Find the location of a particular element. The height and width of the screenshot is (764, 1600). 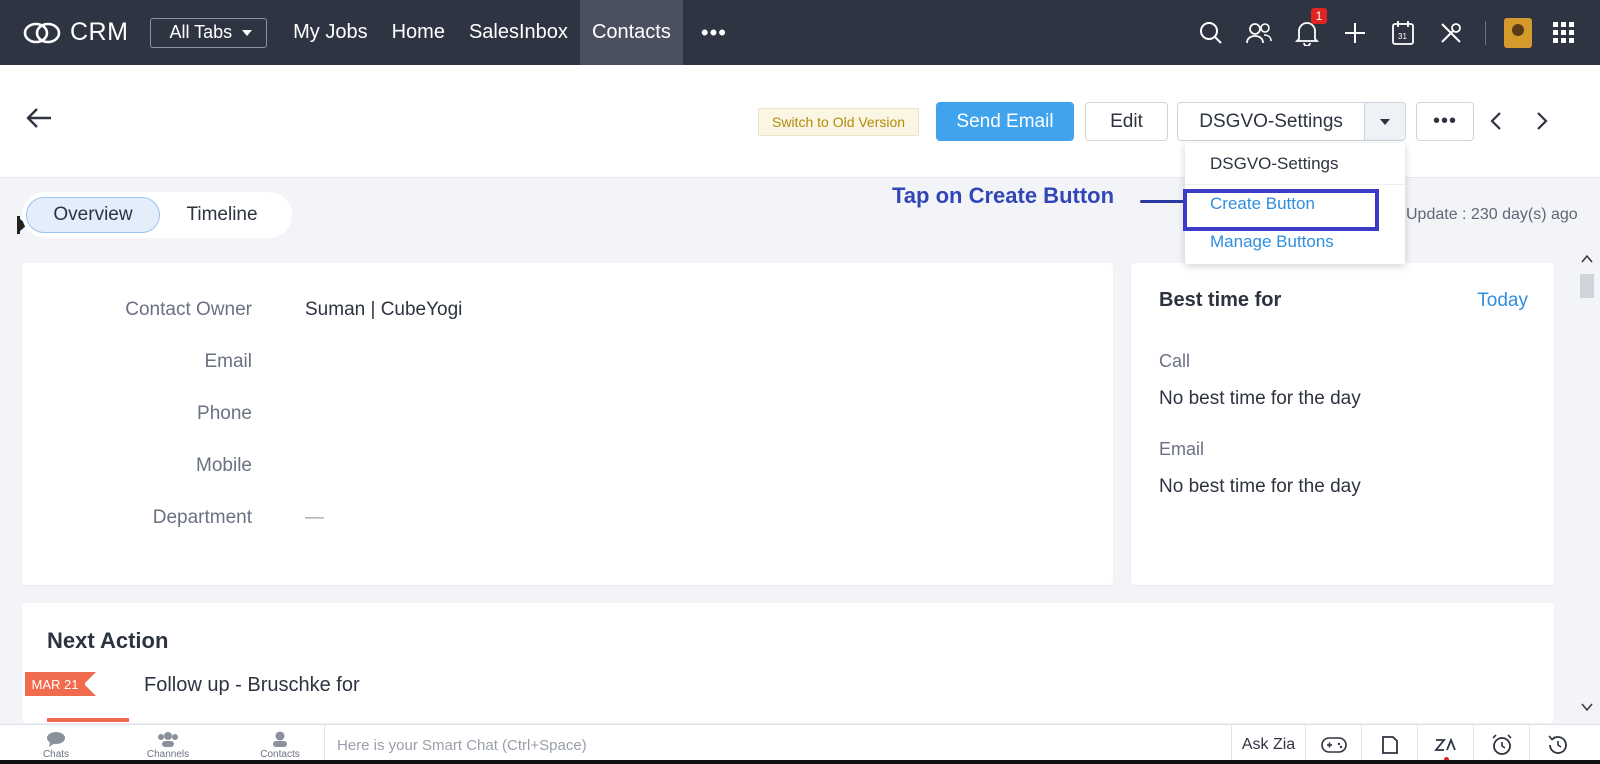

plus-icon is located at coordinates (1355, 32).